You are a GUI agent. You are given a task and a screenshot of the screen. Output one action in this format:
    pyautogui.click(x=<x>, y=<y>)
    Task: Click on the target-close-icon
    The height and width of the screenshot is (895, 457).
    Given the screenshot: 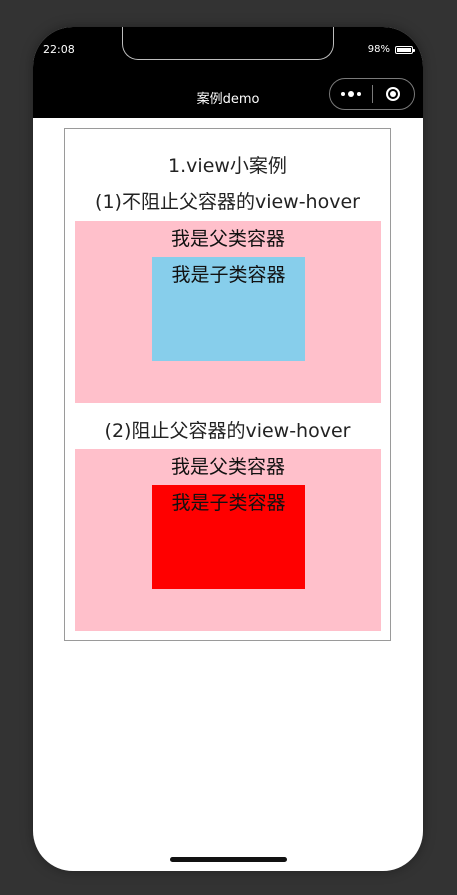 What is the action you would take?
    pyautogui.click(x=393, y=94)
    